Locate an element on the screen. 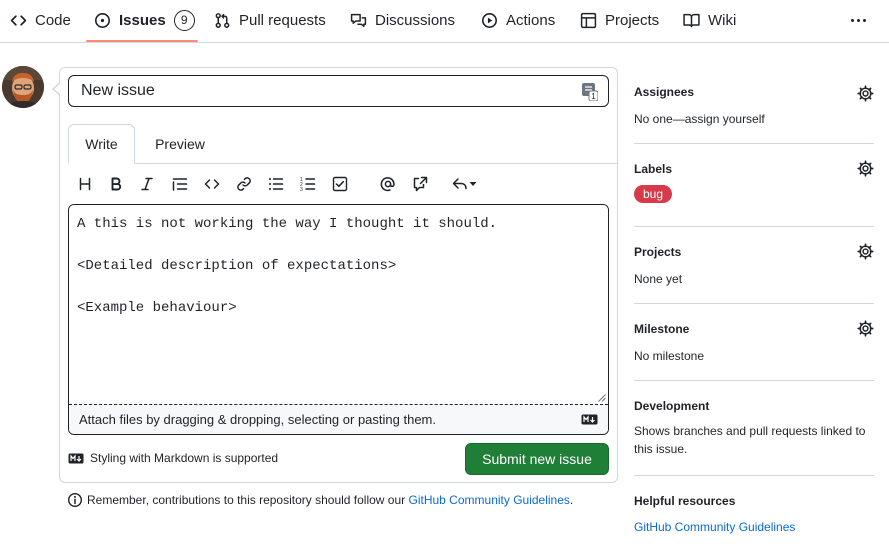  quote-button is located at coordinates (180, 184).